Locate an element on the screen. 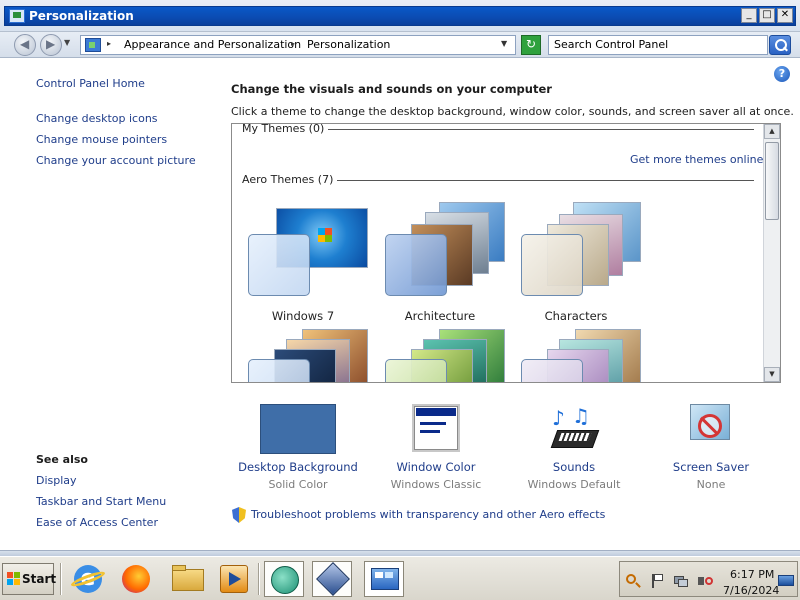  option-value: Windows Classic is located at coordinates (436, 484).